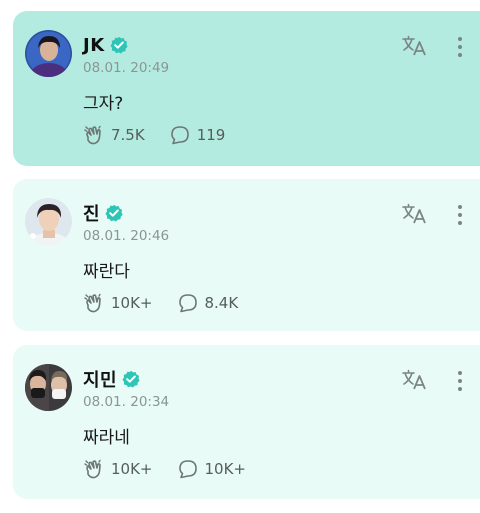 Image resolution: width=480 pixels, height=513 pixels. I want to click on author-name: 진, so click(91, 213).